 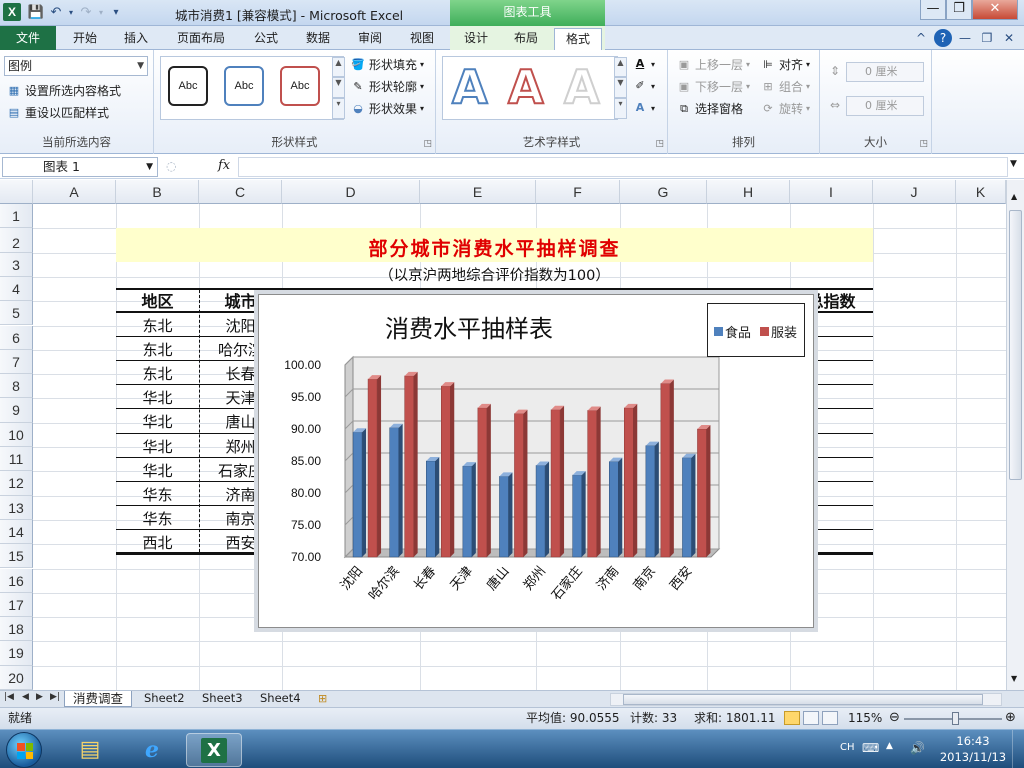 What do you see at coordinates (582, 87) in the screenshot?
I see `wordart-style-gray-outline: A` at bounding box center [582, 87].